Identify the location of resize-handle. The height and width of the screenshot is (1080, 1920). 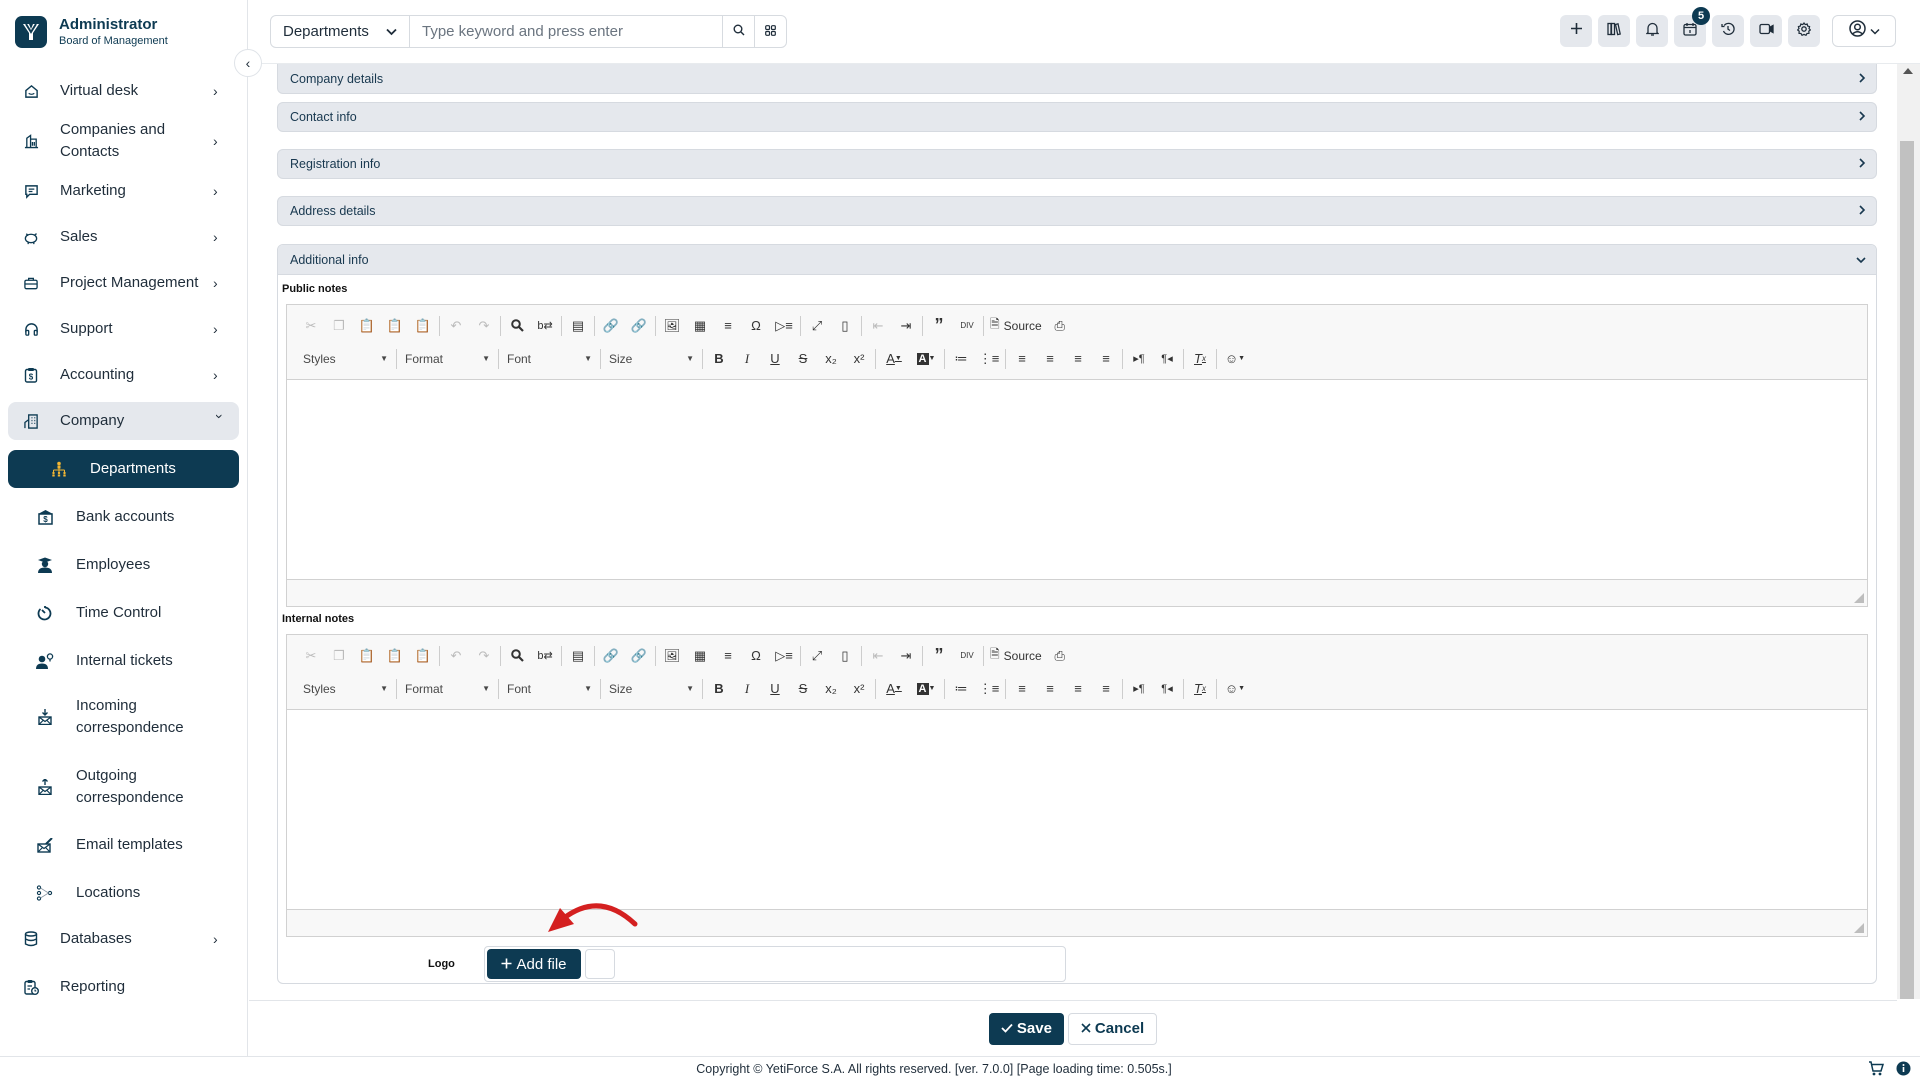
(1859, 598).